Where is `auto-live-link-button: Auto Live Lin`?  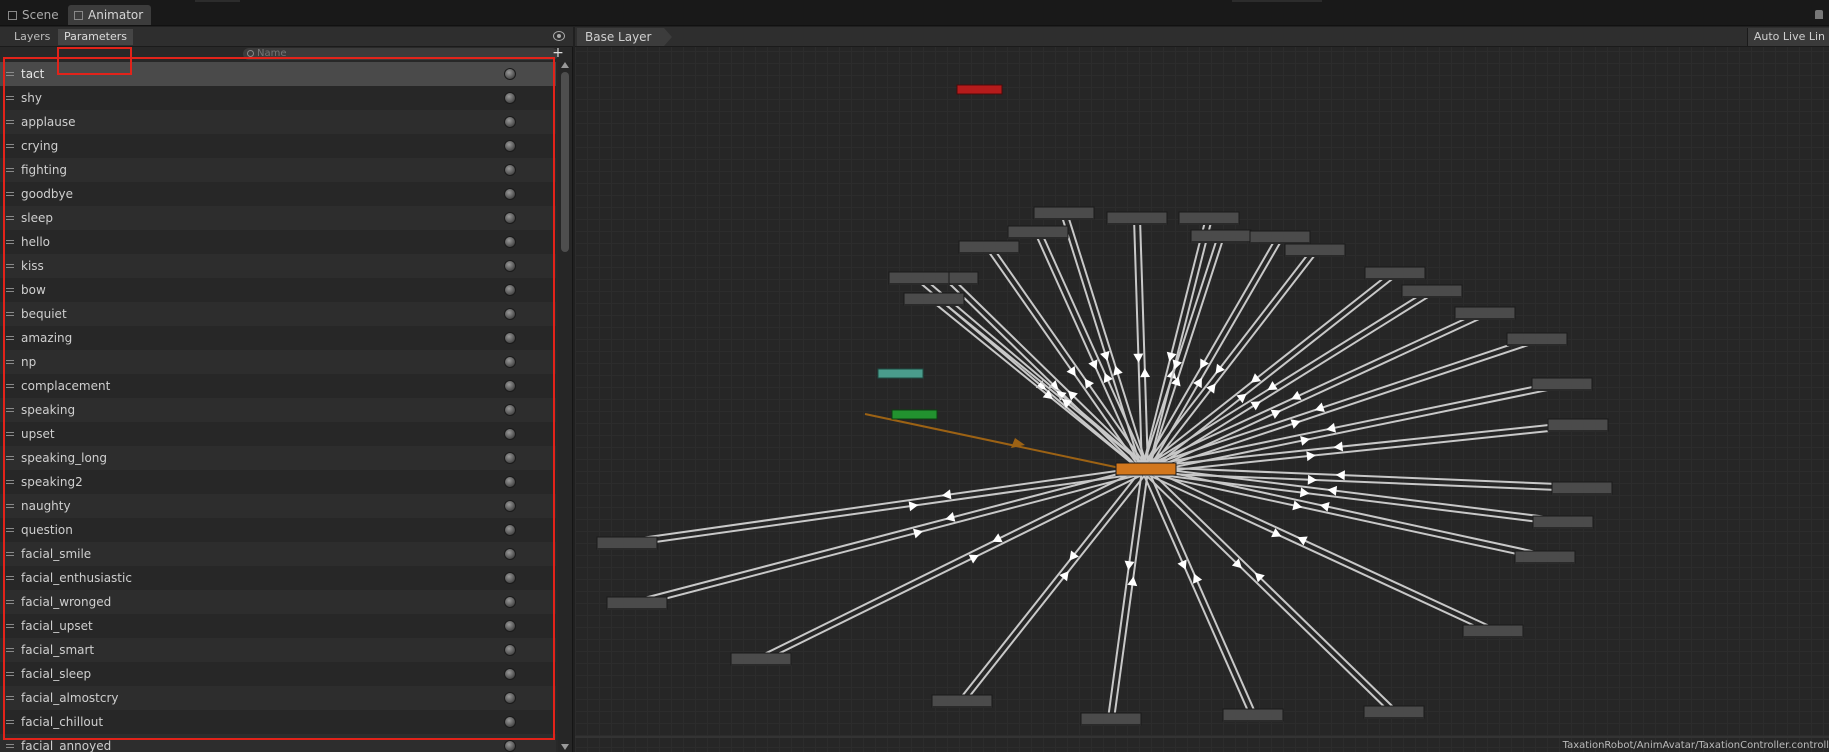 auto-live-link-button: Auto Live Lin is located at coordinates (1787, 37).